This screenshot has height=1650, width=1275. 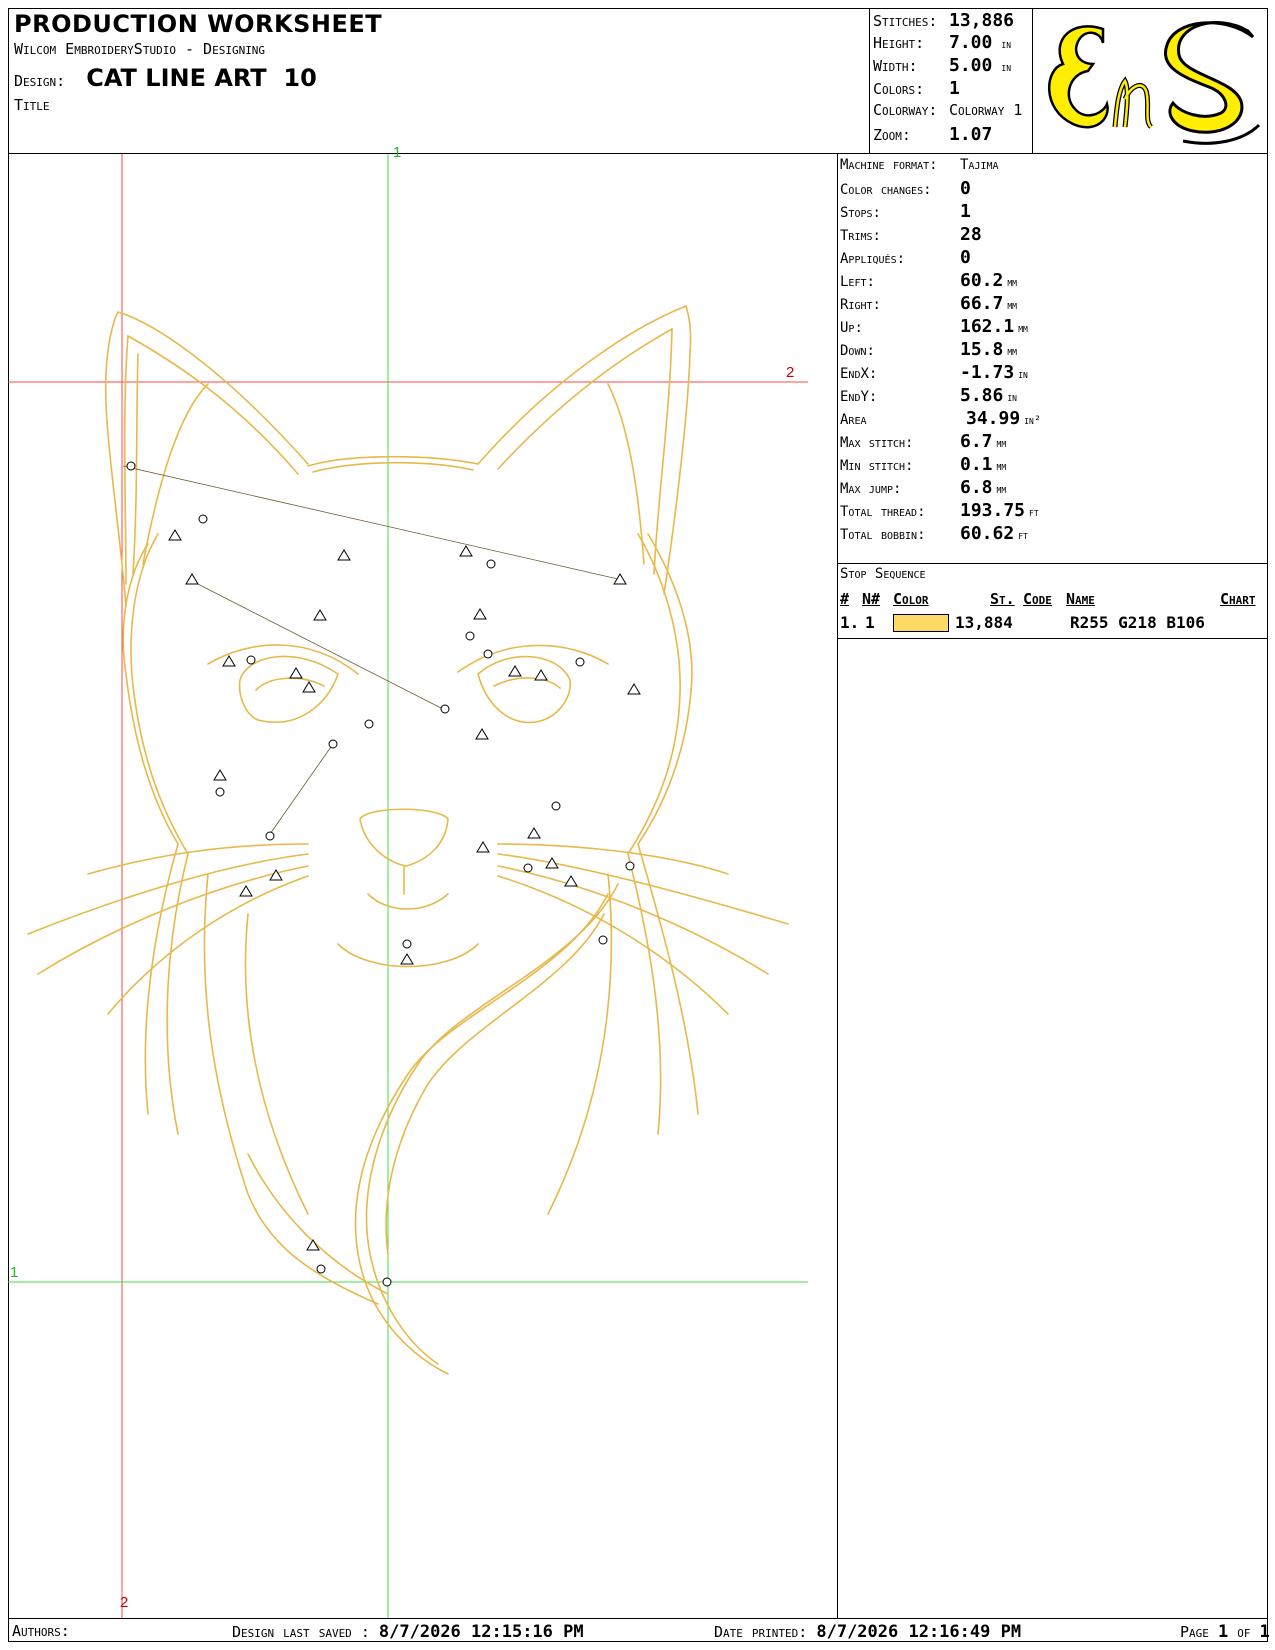 What do you see at coordinates (1264, 1632) in the screenshot?
I see `page-total: 1` at bounding box center [1264, 1632].